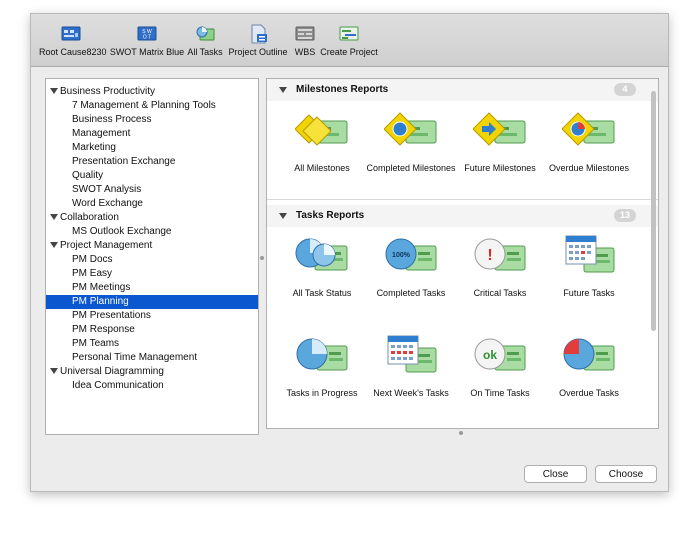 This screenshot has height=539, width=700. What do you see at coordinates (321, 130) in the screenshot?
I see `all-milestones-icon` at bounding box center [321, 130].